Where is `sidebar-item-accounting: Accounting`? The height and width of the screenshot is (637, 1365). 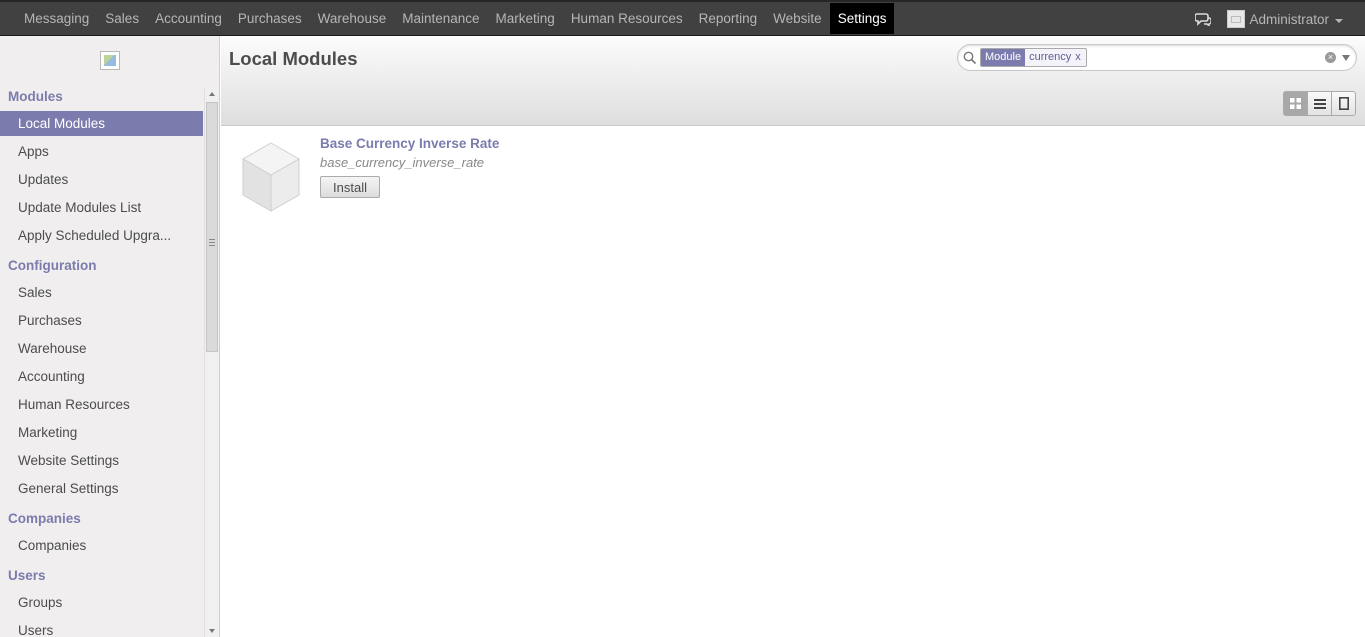 sidebar-item-accounting: Accounting is located at coordinates (101, 376).